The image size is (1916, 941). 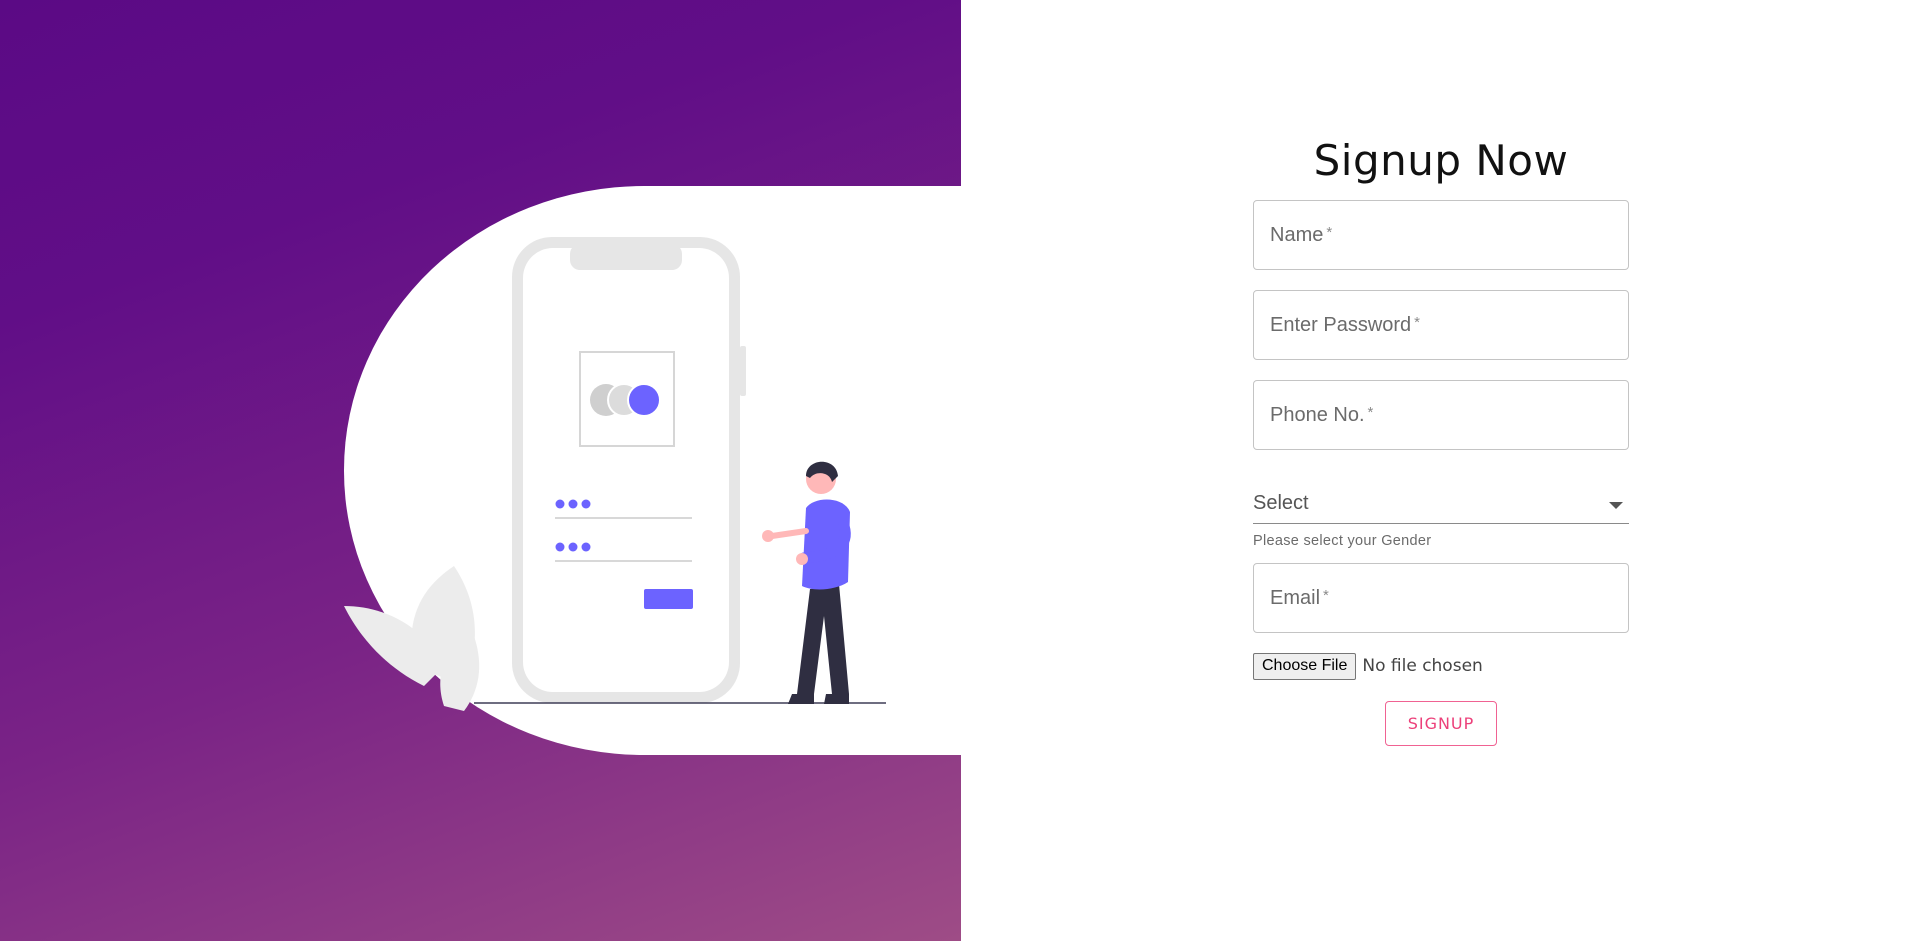 What do you see at coordinates (629, 470) in the screenshot?
I see `phone-graphic` at bounding box center [629, 470].